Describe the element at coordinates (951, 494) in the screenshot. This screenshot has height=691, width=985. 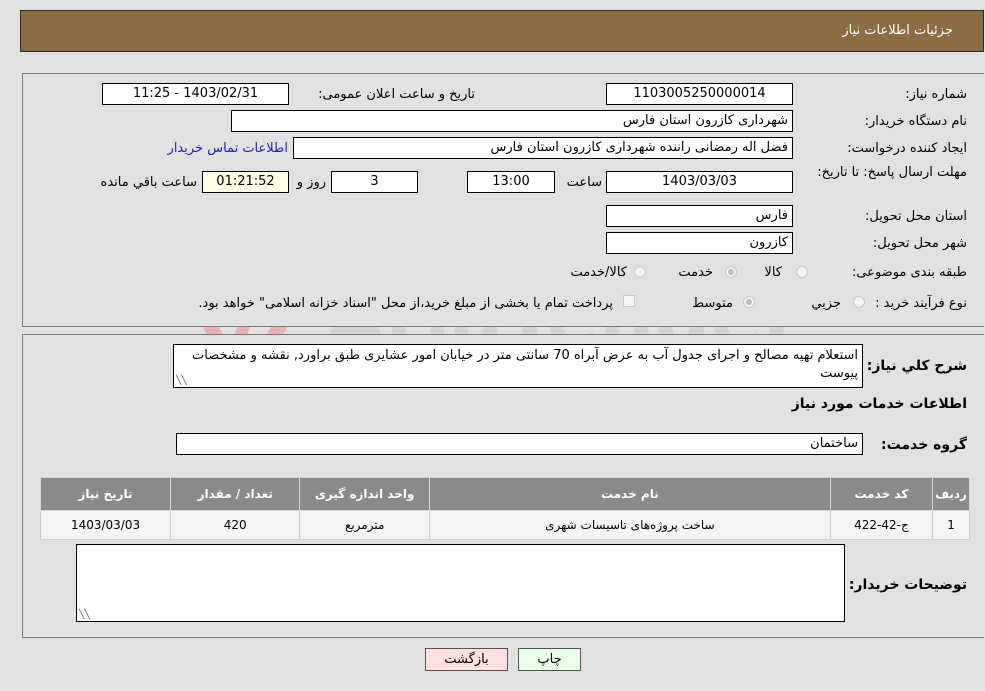
I see `col-row-number: ردیف` at that location.